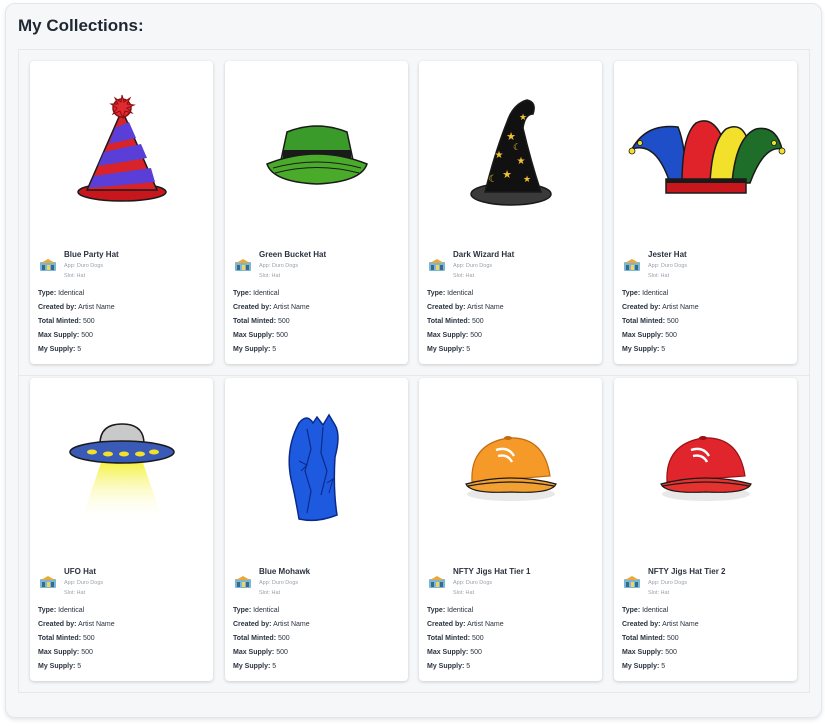  Describe the element at coordinates (687, 571) in the screenshot. I see `item-title: NFTY Jigs Hat Tier 2` at that location.